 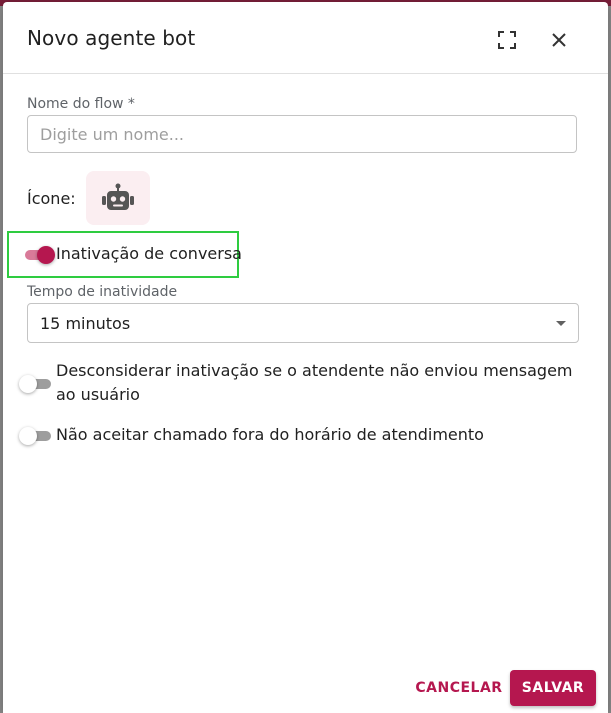 What do you see at coordinates (149, 253) in the screenshot?
I see `inactivation-toggle-label: Inativação de conversa` at bounding box center [149, 253].